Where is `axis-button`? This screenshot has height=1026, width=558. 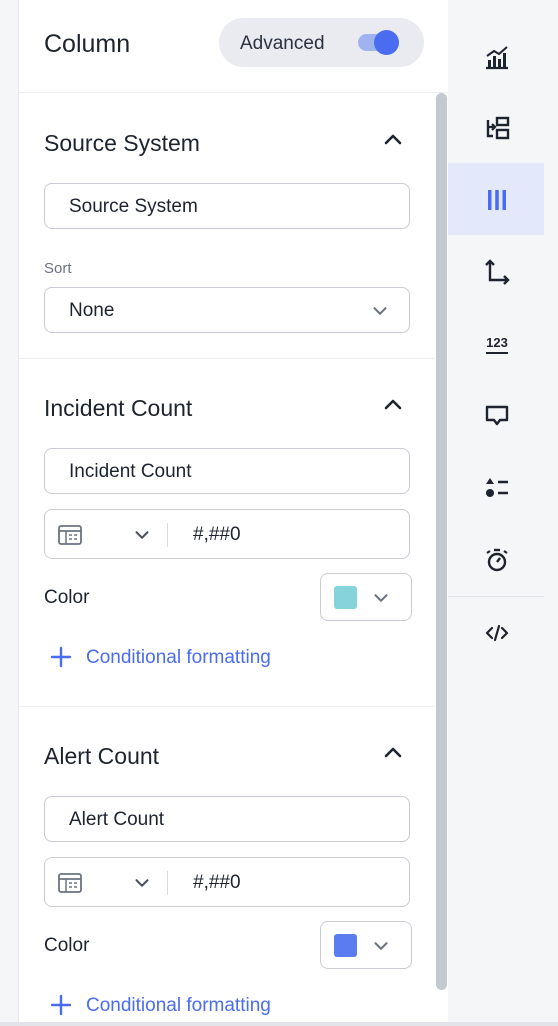 axis-button is located at coordinates (496, 271).